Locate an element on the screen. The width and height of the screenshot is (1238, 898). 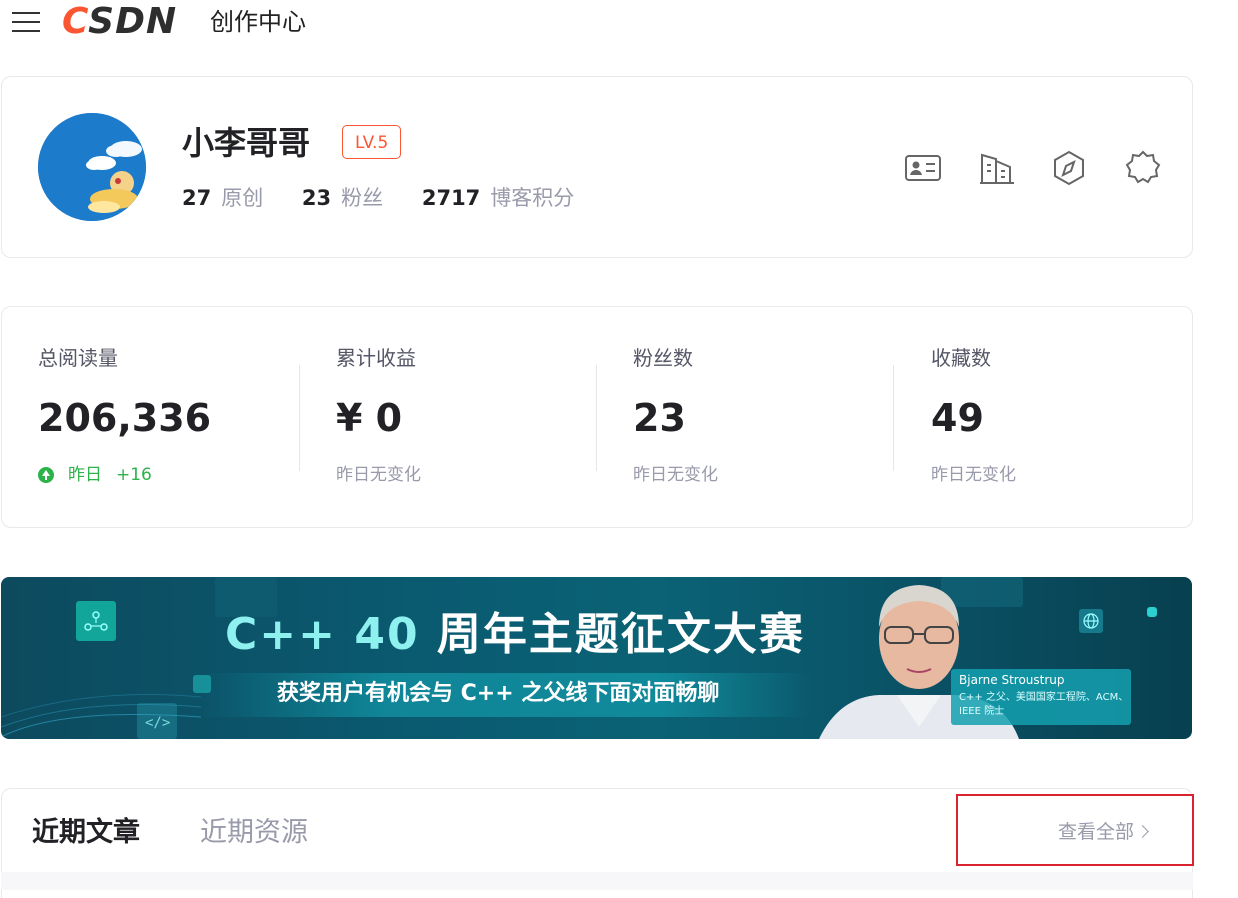
wave-decoration is located at coordinates (101, 716).